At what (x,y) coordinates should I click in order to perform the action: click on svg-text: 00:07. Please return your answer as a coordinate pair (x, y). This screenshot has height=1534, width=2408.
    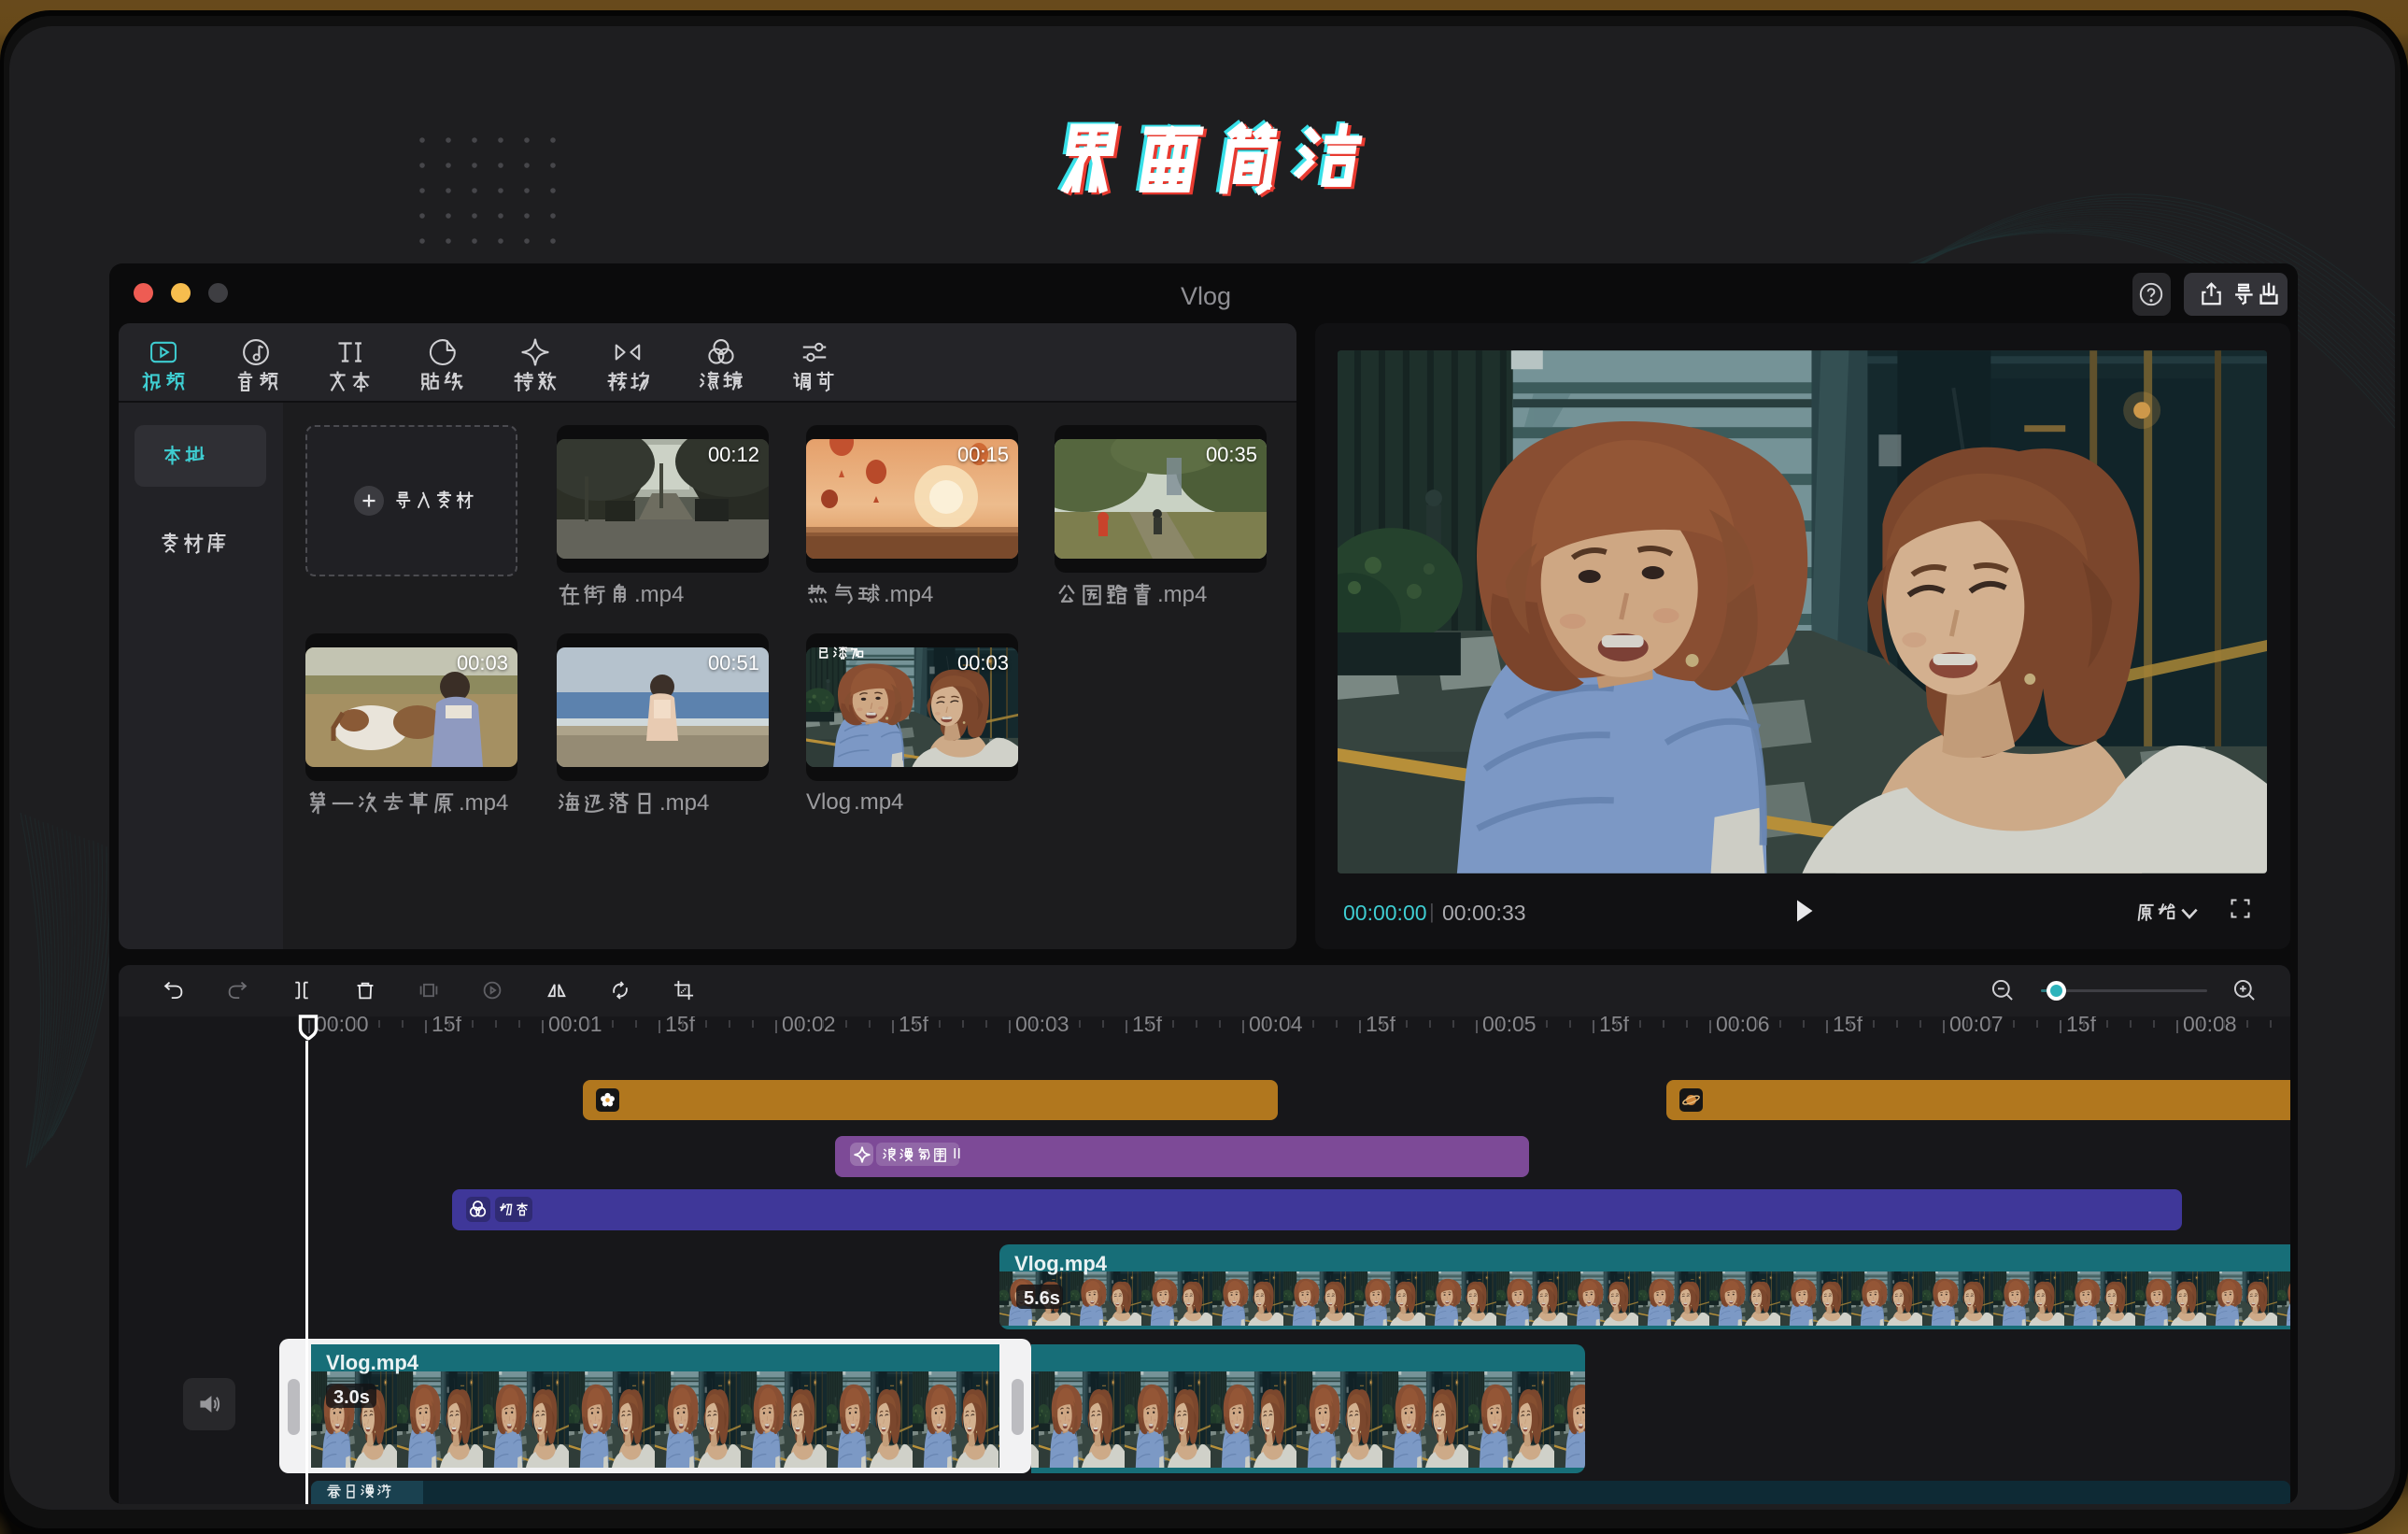
    Looking at the image, I should click on (1976, 1026).